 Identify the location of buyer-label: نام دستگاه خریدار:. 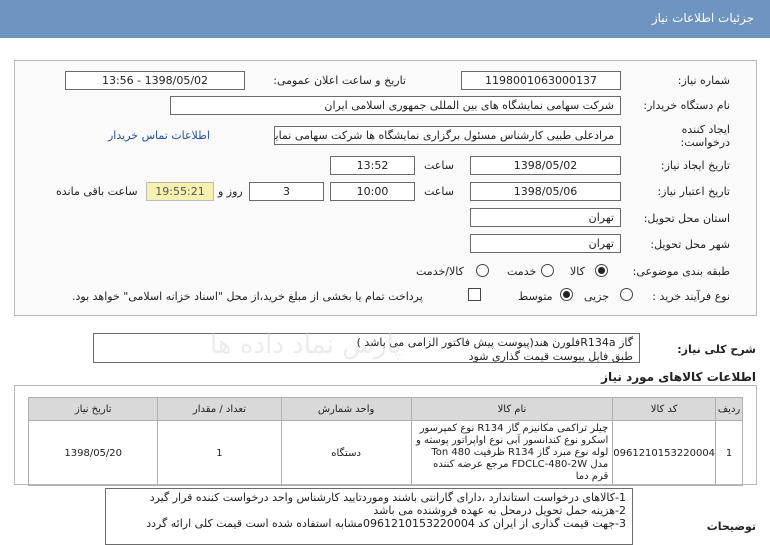
(686, 105).